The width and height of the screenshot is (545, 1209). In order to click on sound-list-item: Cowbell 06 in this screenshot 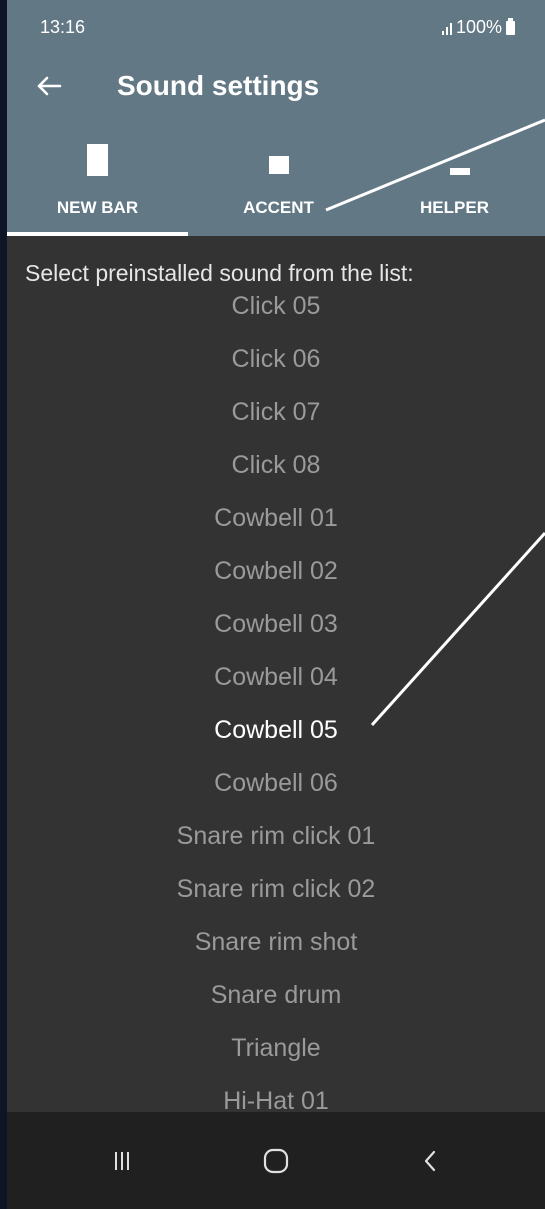, I will do `click(276, 783)`.